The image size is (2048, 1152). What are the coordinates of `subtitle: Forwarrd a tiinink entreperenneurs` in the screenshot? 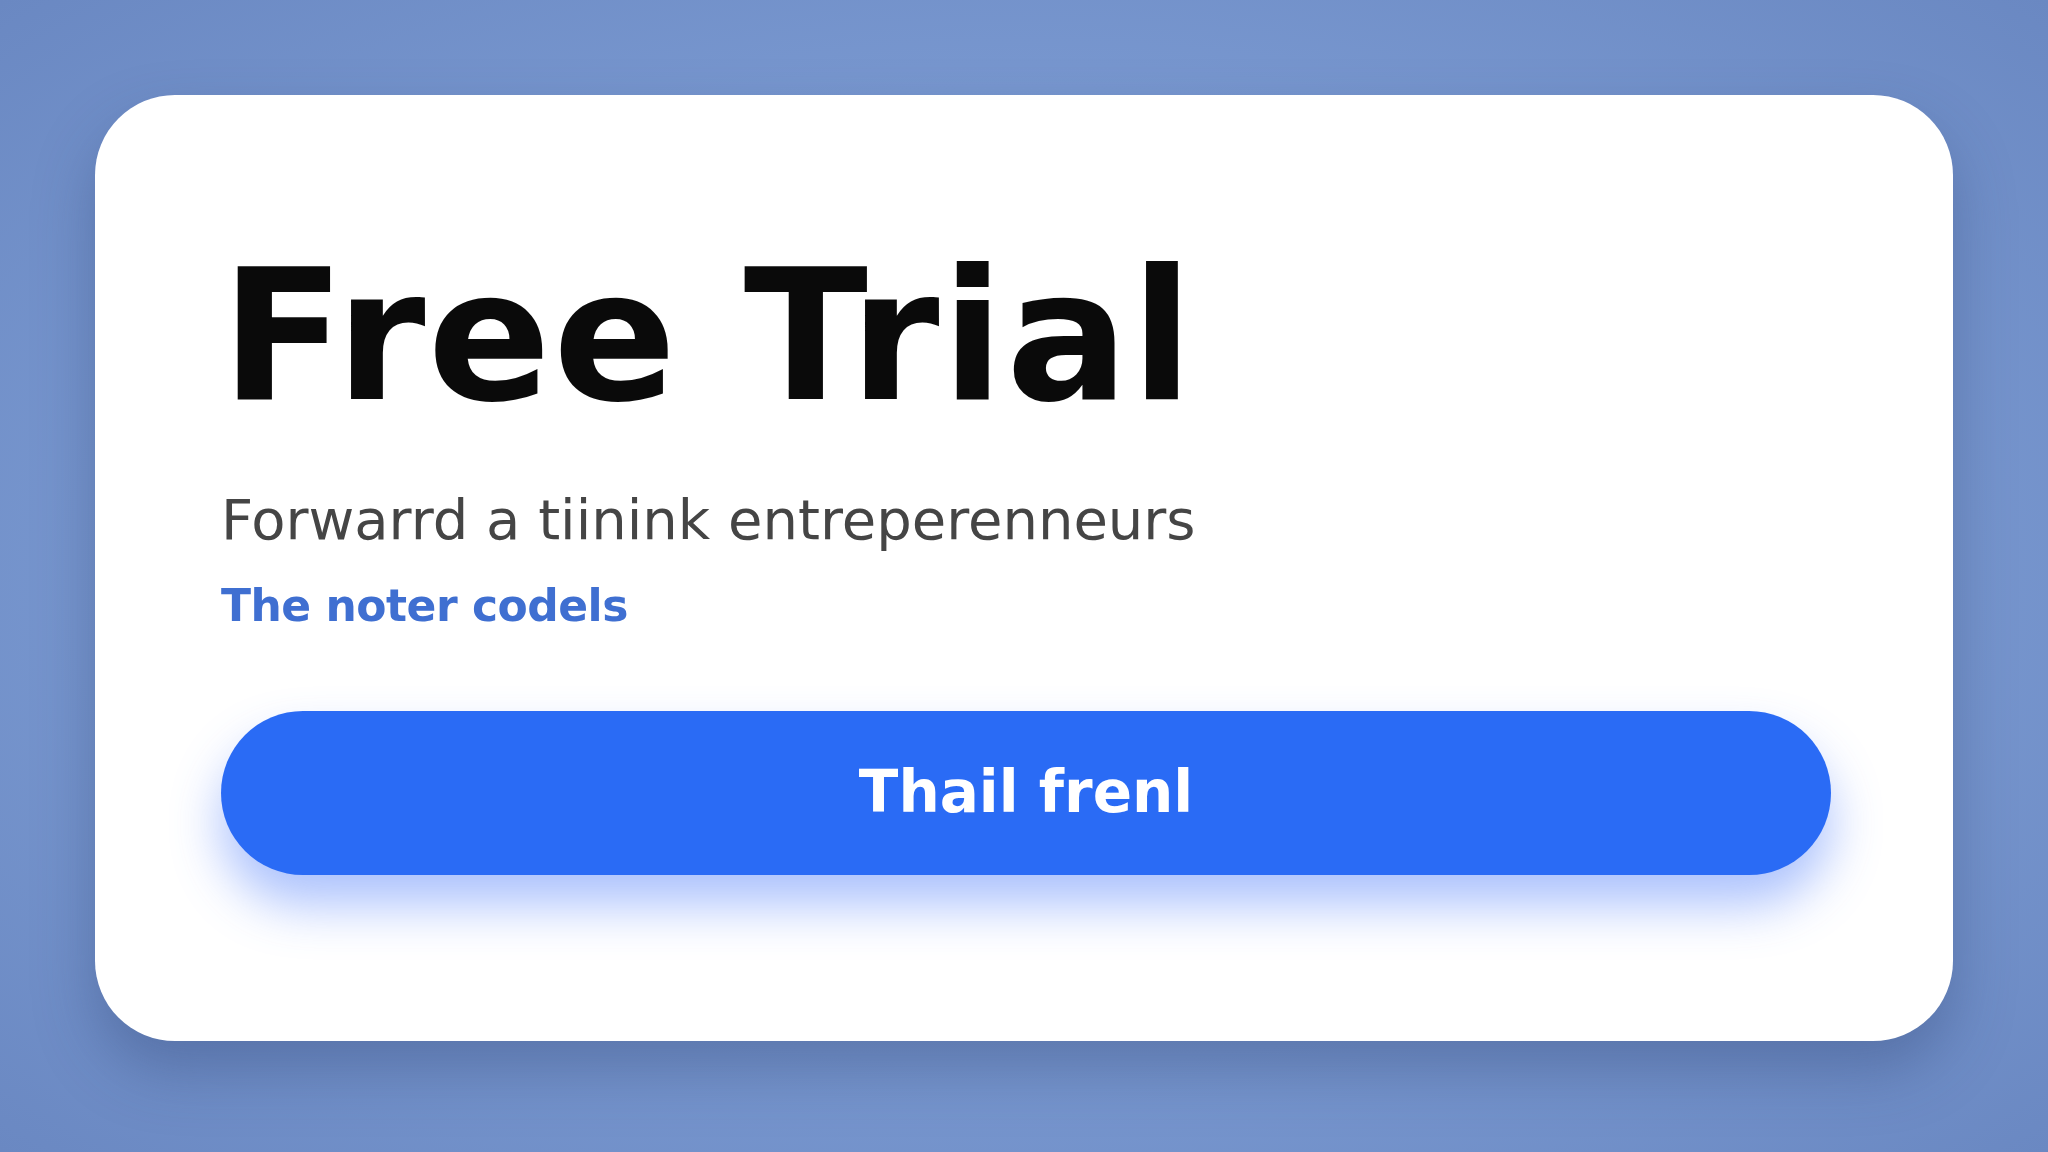 It's located at (708, 520).